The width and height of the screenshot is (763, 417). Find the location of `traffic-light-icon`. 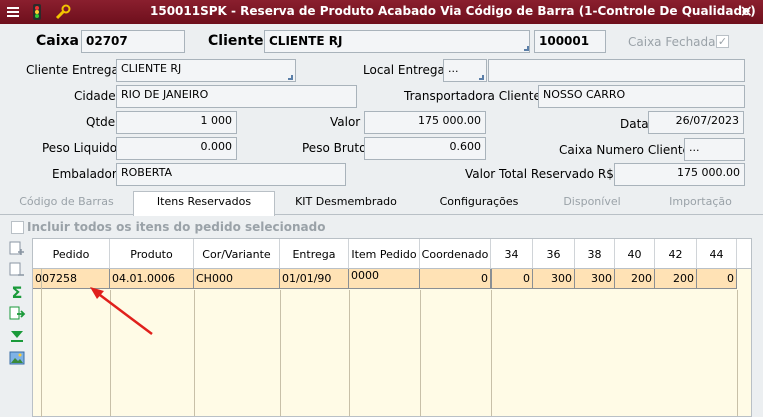

traffic-light-icon is located at coordinates (37, 12).